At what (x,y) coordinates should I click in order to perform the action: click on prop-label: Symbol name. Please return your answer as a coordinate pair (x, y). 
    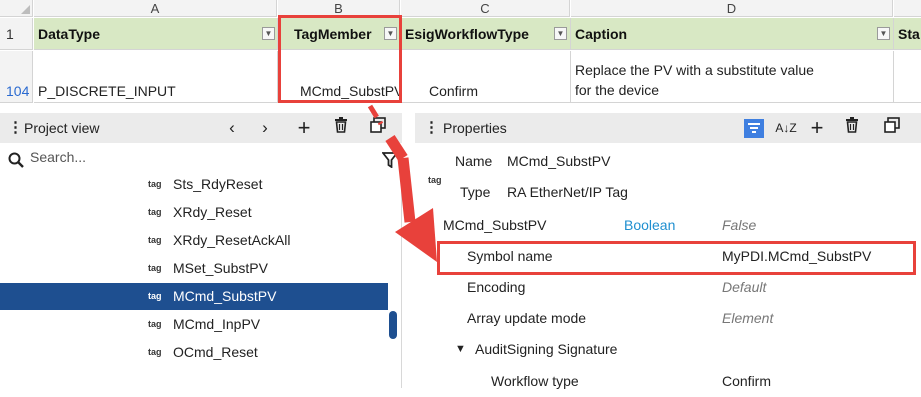
    Looking at the image, I should click on (510, 256).